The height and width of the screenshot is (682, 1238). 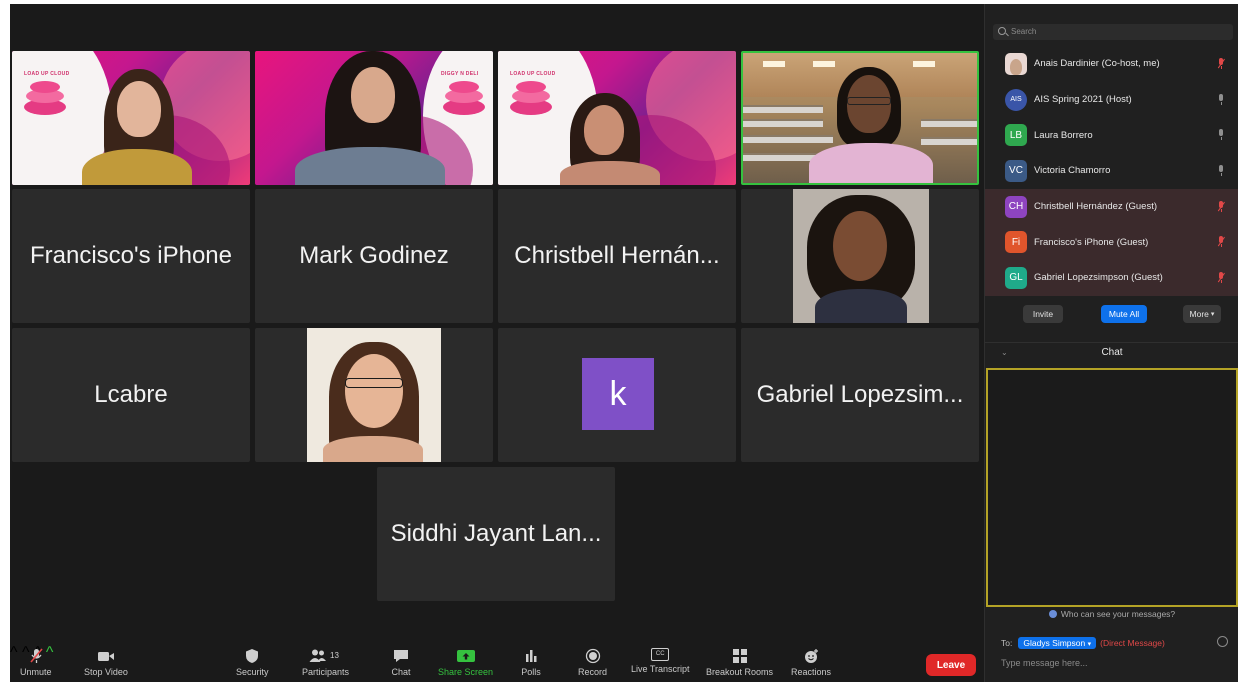 What do you see at coordinates (1063, 135) in the screenshot?
I see `participant-name: Laura Borrero` at bounding box center [1063, 135].